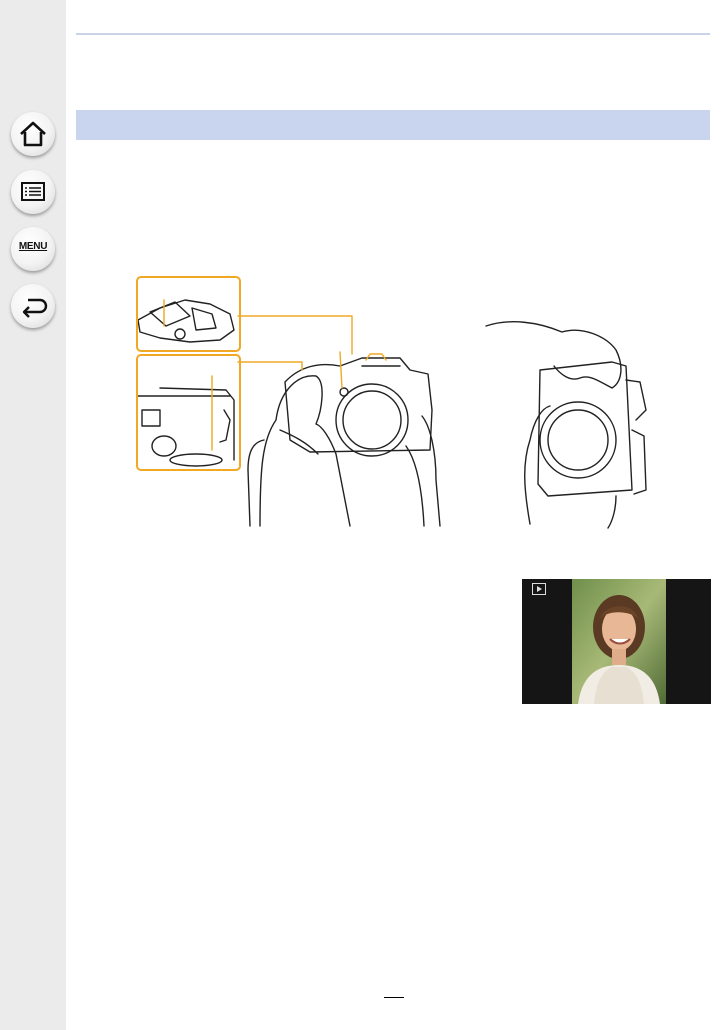 The width and height of the screenshot is (724, 1030). I want to click on header-rule, so click(393, 34).